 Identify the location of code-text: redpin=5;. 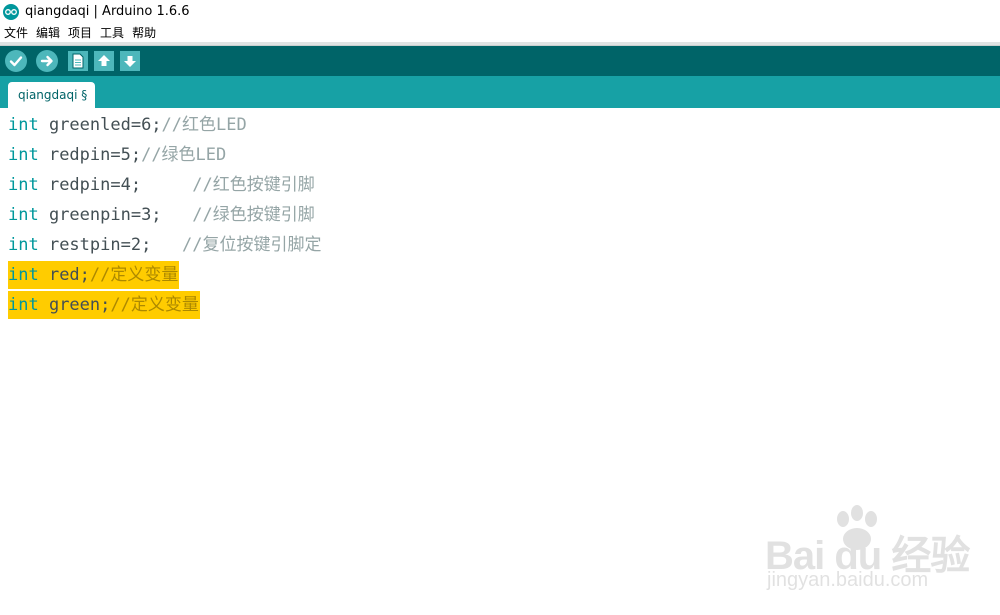
(90, 155).